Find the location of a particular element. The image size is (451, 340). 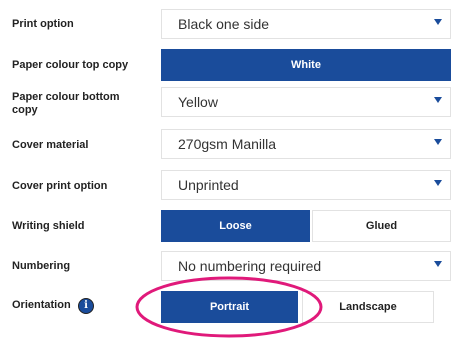

writing-shield-glued-label: Glued is located at coordinates (381, 226).